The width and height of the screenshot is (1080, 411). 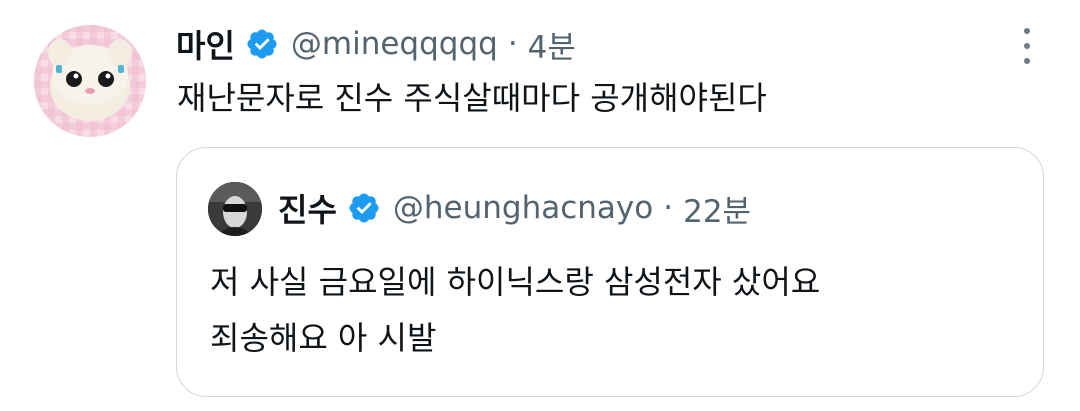 I want to click on tweet-header: 마인 @mineqqqqq · 4분, so click(x=376, y=44).